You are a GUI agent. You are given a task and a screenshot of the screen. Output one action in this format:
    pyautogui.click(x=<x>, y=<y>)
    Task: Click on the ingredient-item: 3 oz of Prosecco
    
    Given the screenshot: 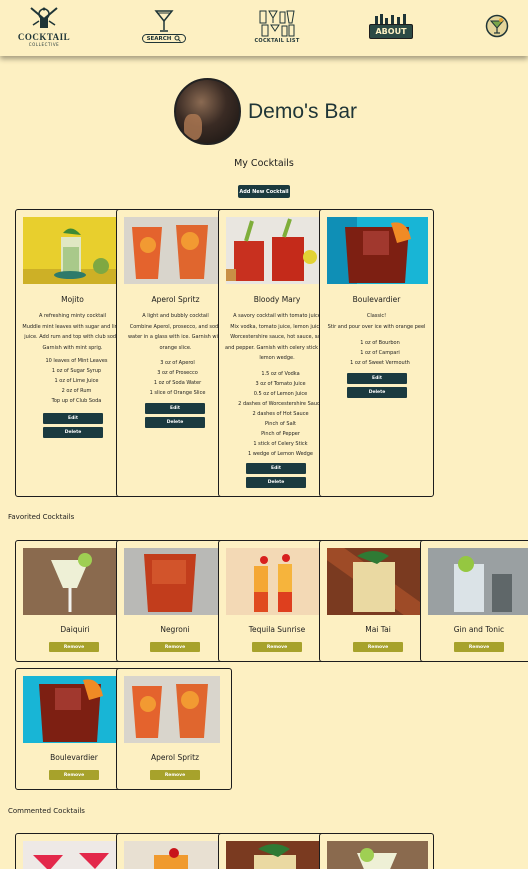 What is the action you would take?
    pyautogui.click(x=177, y=373)
    